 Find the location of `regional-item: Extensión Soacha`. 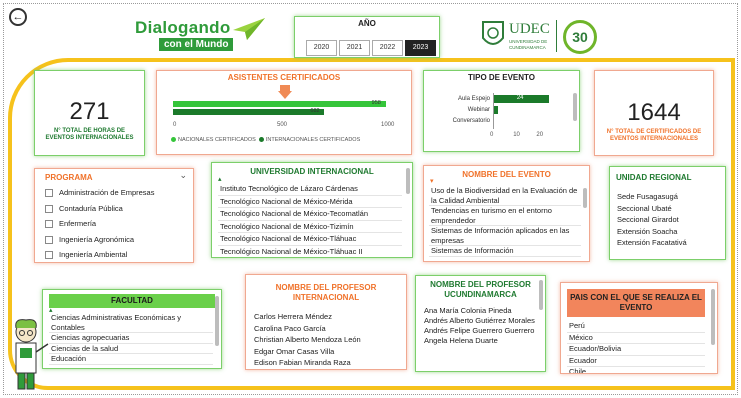

regional-item: Extensión Soacha is located at coordinates (670, 232).